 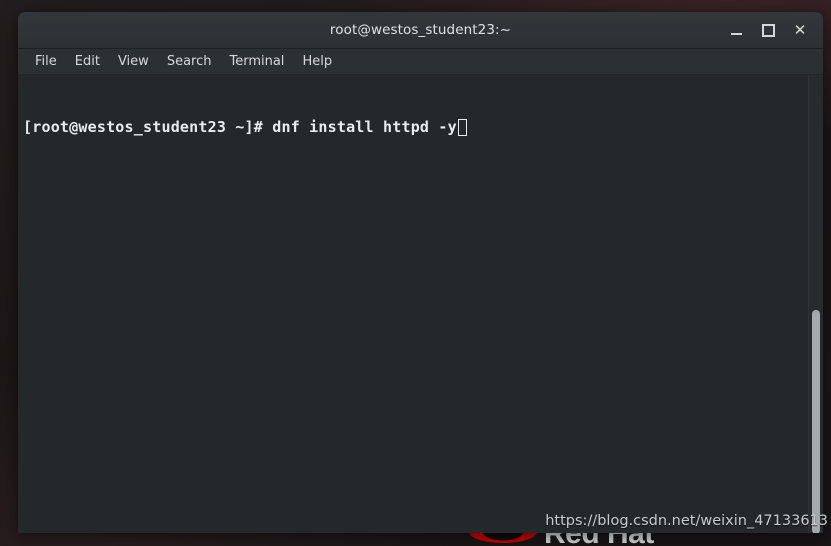 What do you see at coordinates (256, 61) in the screenshot?
I see `menu-item-terminal: Terminal` at bounding box center [256, 61].